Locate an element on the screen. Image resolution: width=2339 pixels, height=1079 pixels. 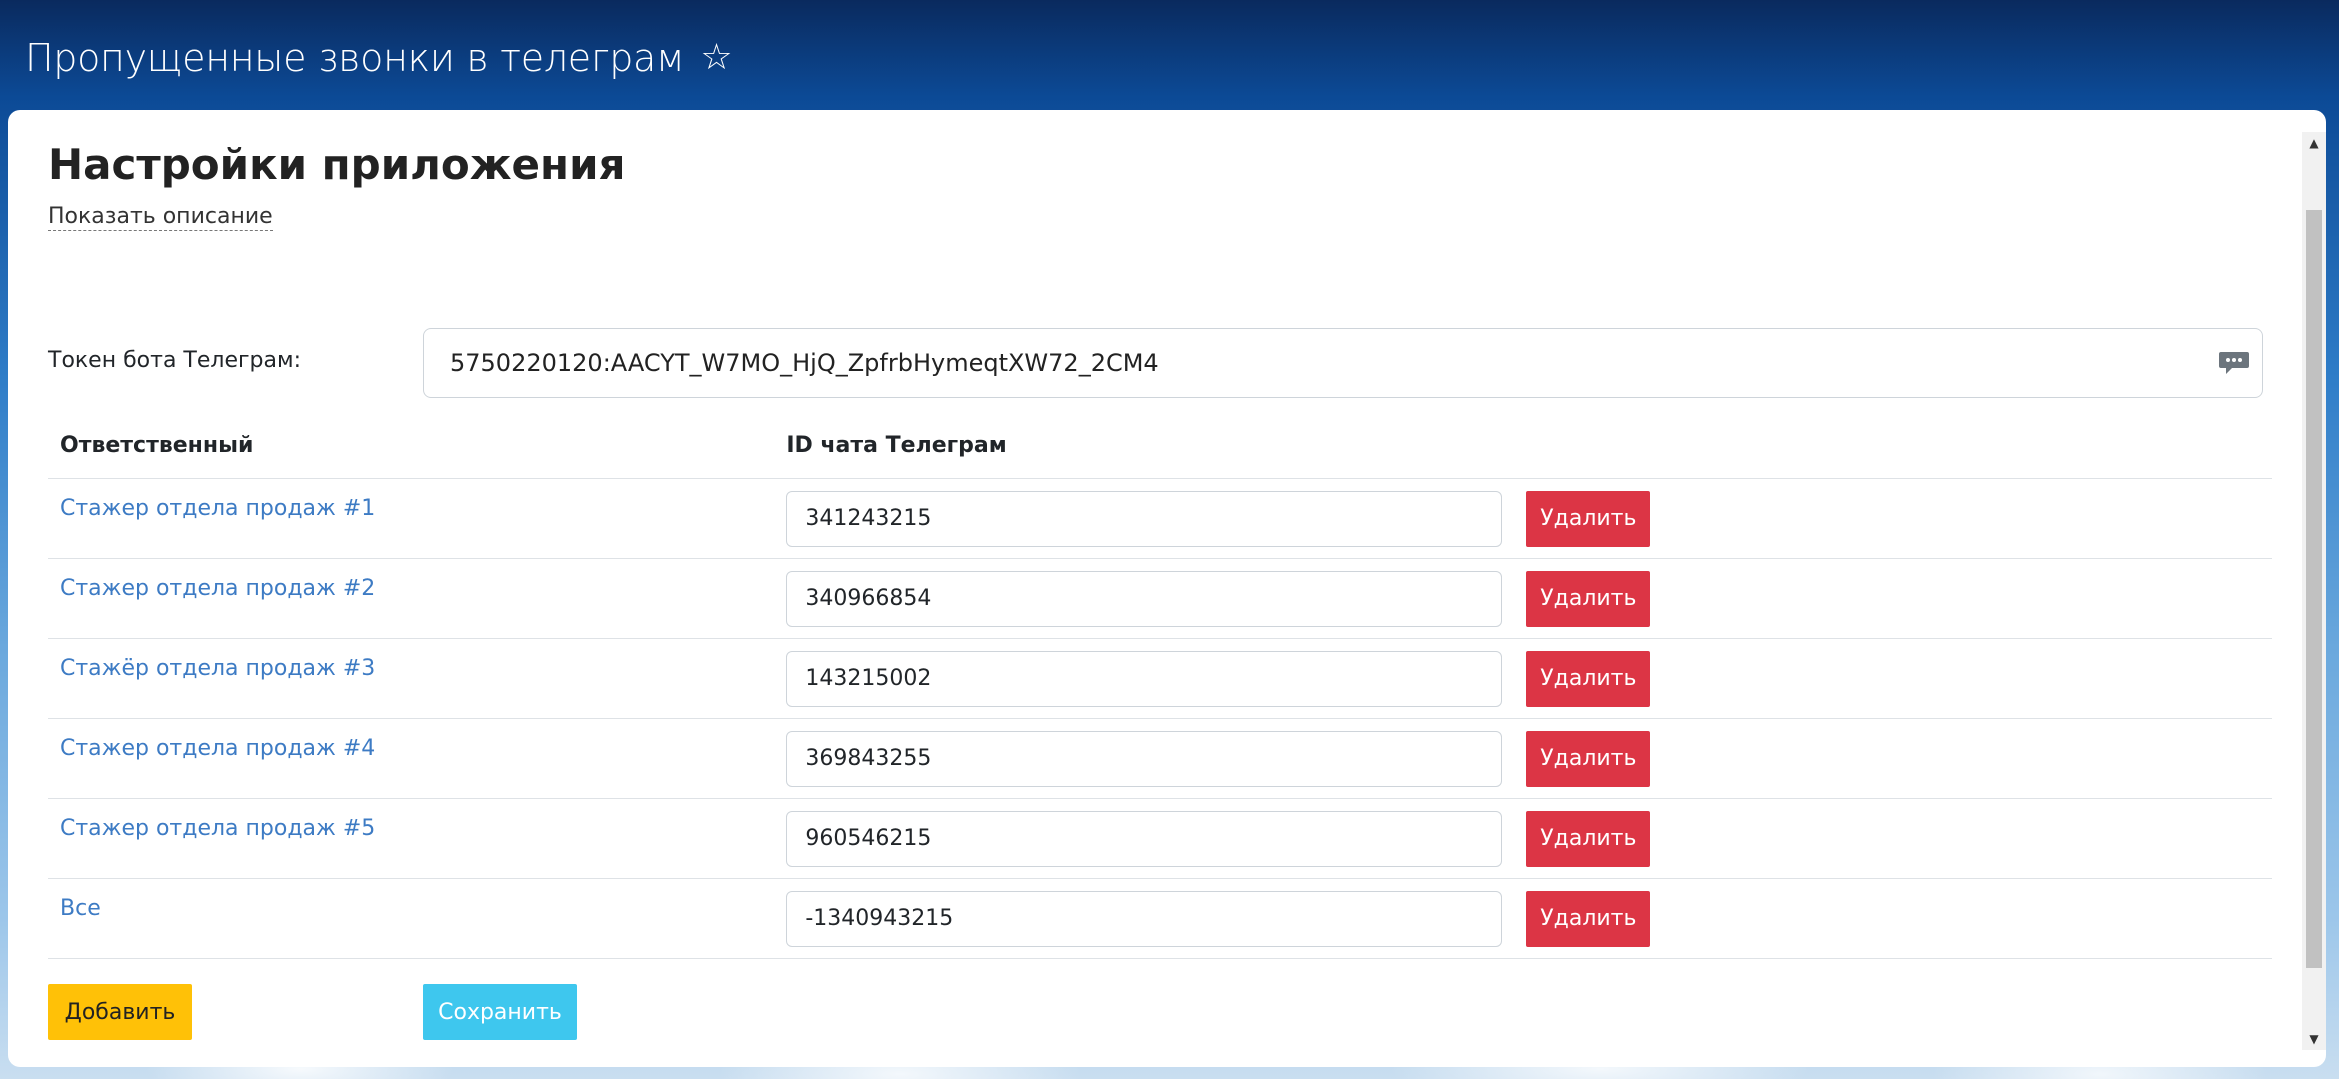
show-description-link: Показать описание is located at coordinates (160, 218).